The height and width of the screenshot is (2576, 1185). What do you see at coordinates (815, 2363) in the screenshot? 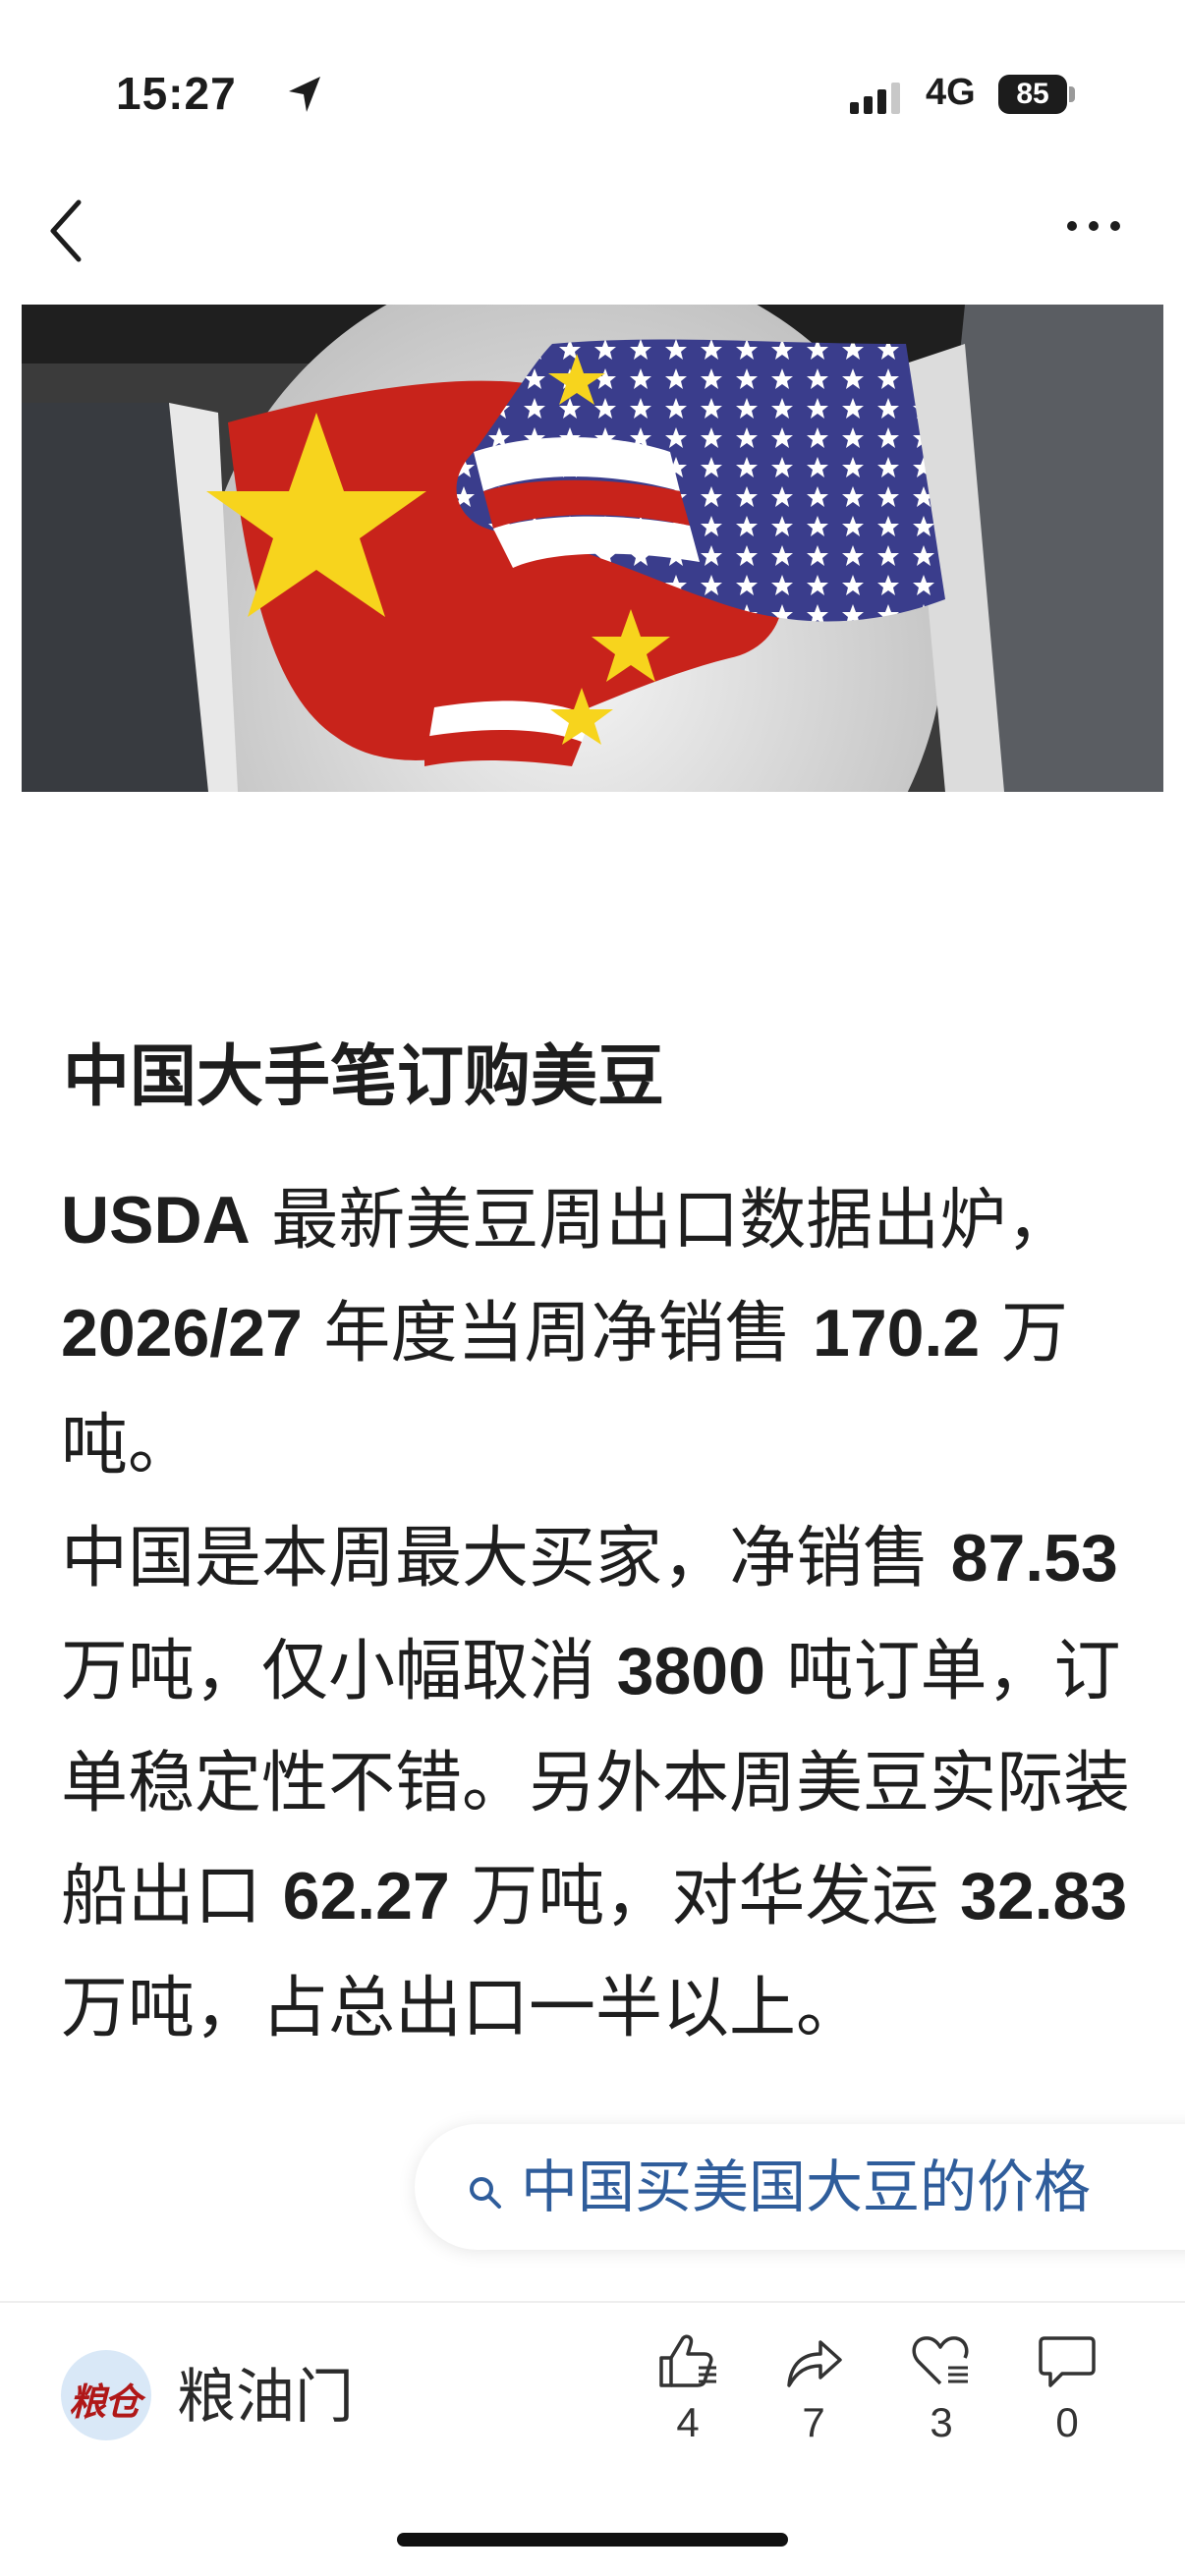
I see `share-icon` at bounding box center [815, 2363].